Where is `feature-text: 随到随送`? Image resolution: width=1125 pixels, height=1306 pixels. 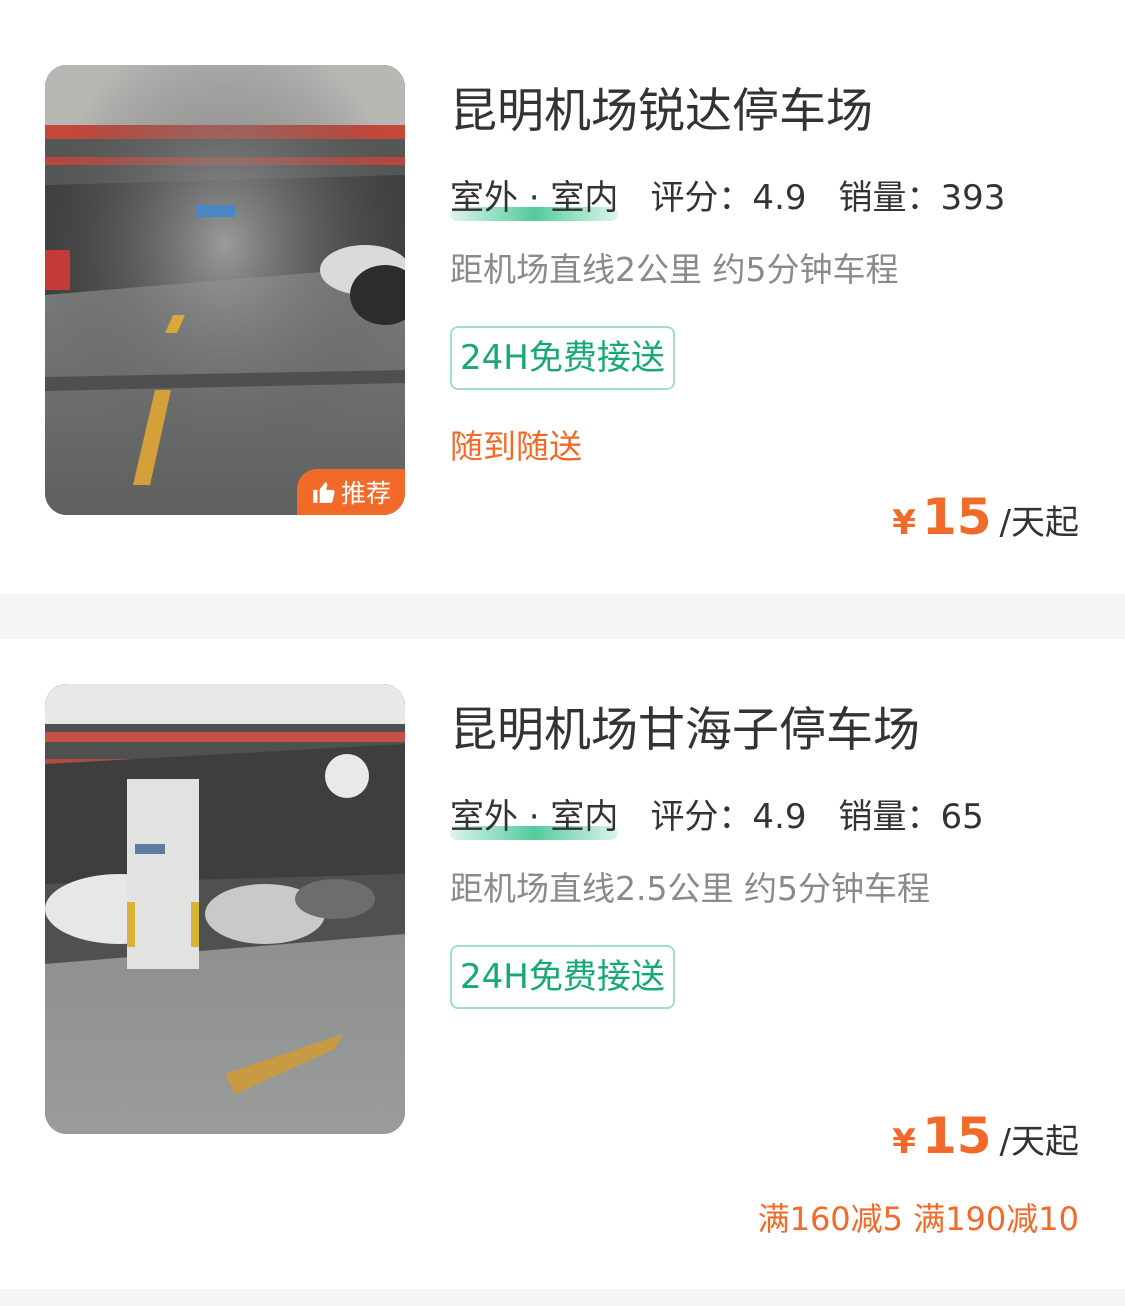
feature-text: 随到随送 is located at coordinates (516, 446).